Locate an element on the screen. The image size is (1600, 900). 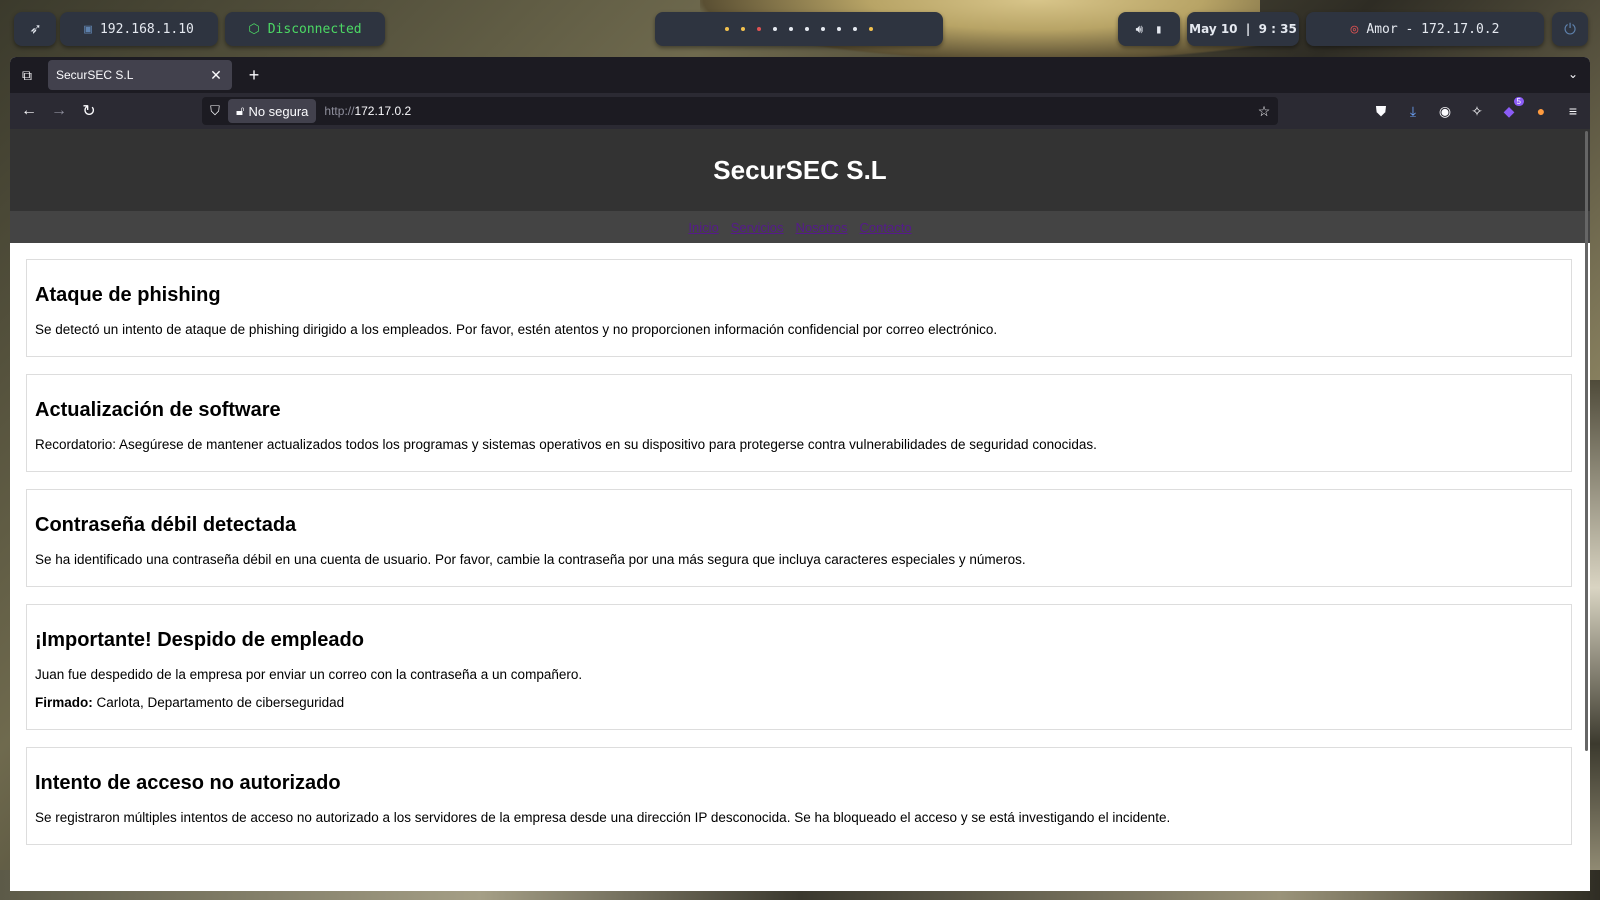
extension-badge: 5 is located at coordinates (1518, 101).